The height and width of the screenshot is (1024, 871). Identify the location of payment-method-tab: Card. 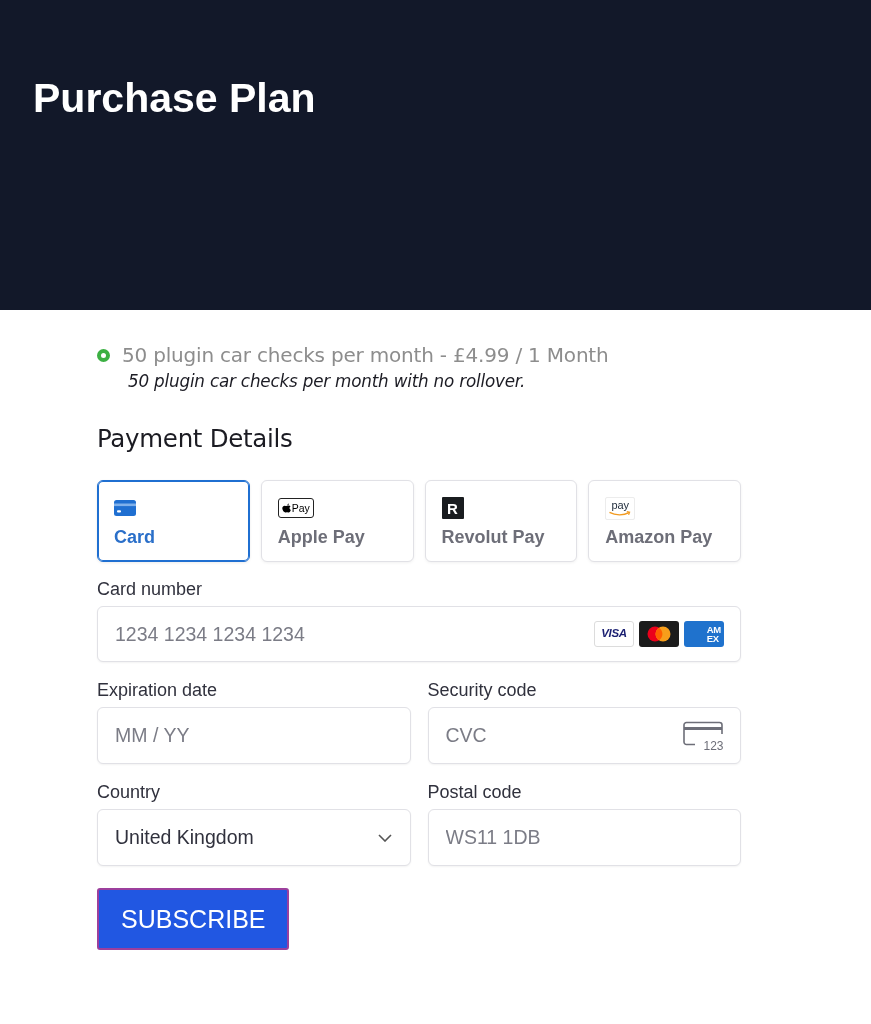
(173, 521).